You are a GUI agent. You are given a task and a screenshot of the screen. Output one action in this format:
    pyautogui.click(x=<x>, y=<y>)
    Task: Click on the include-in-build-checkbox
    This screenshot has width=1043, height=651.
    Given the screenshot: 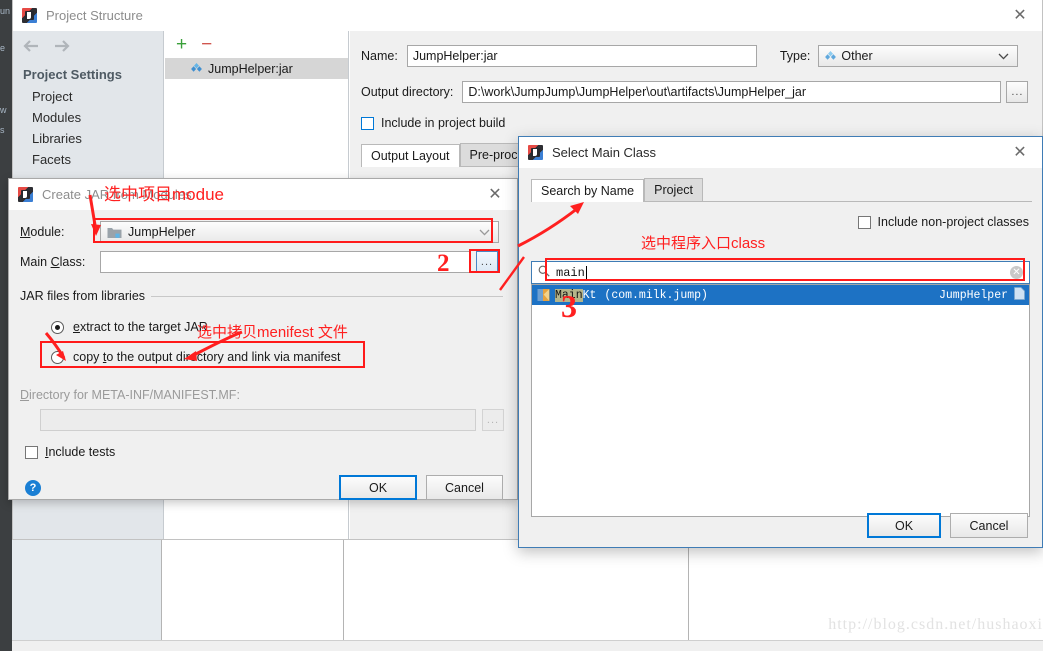 What is the action you would take?
    pyautogui.click(x=367, y=123)
    